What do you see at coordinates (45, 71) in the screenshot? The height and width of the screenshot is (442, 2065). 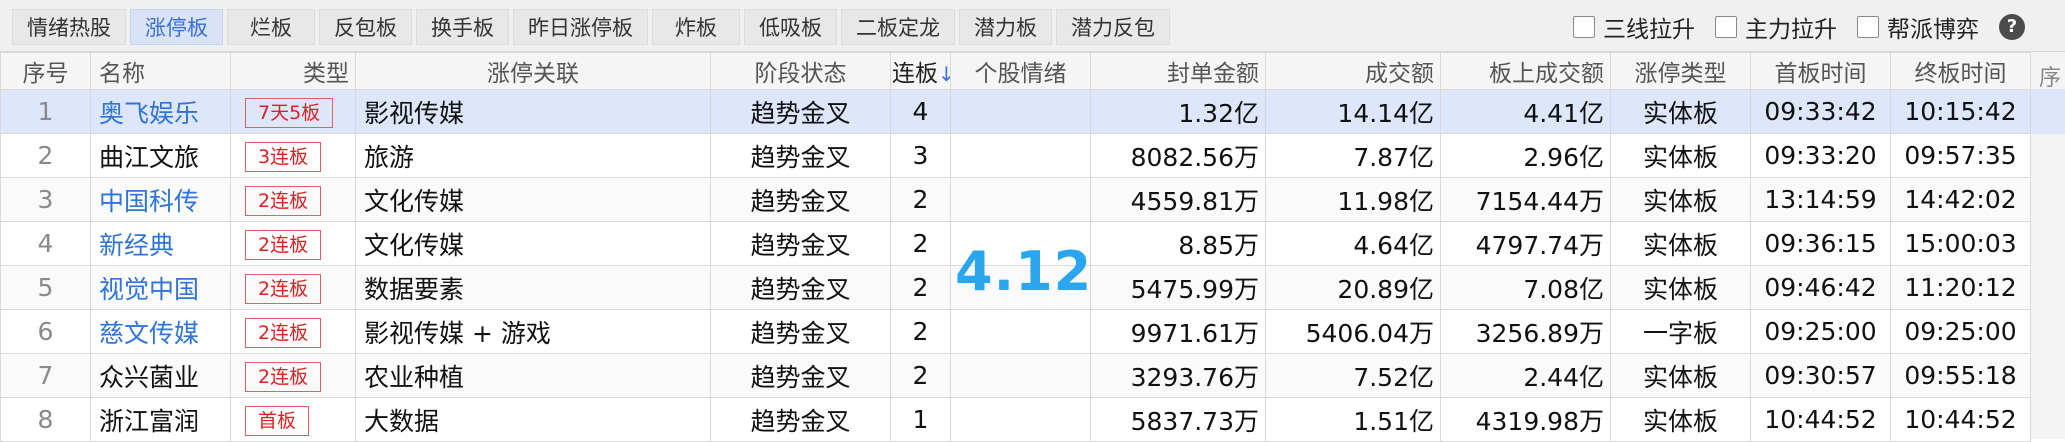 I see `col-header-no: 序号` at bounding box center [45, 71].